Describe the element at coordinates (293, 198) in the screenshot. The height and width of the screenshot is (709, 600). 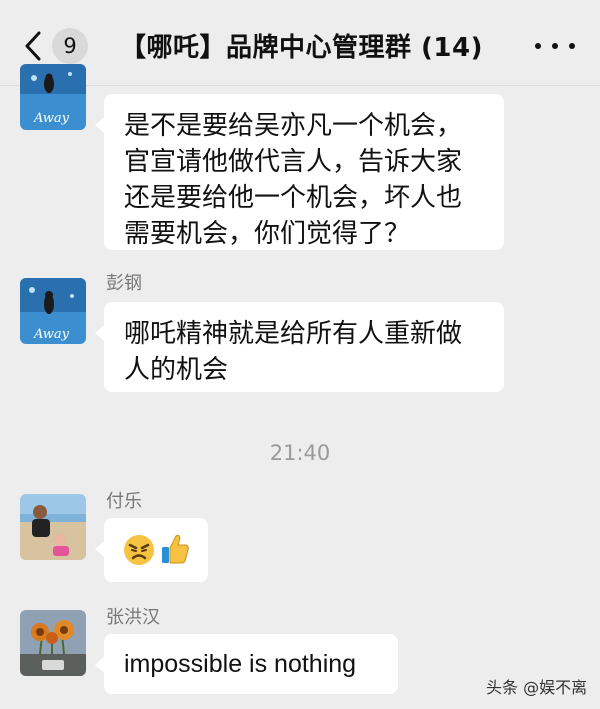
I see `message-line: 还是要给他一个机会，坏人也` at that location.